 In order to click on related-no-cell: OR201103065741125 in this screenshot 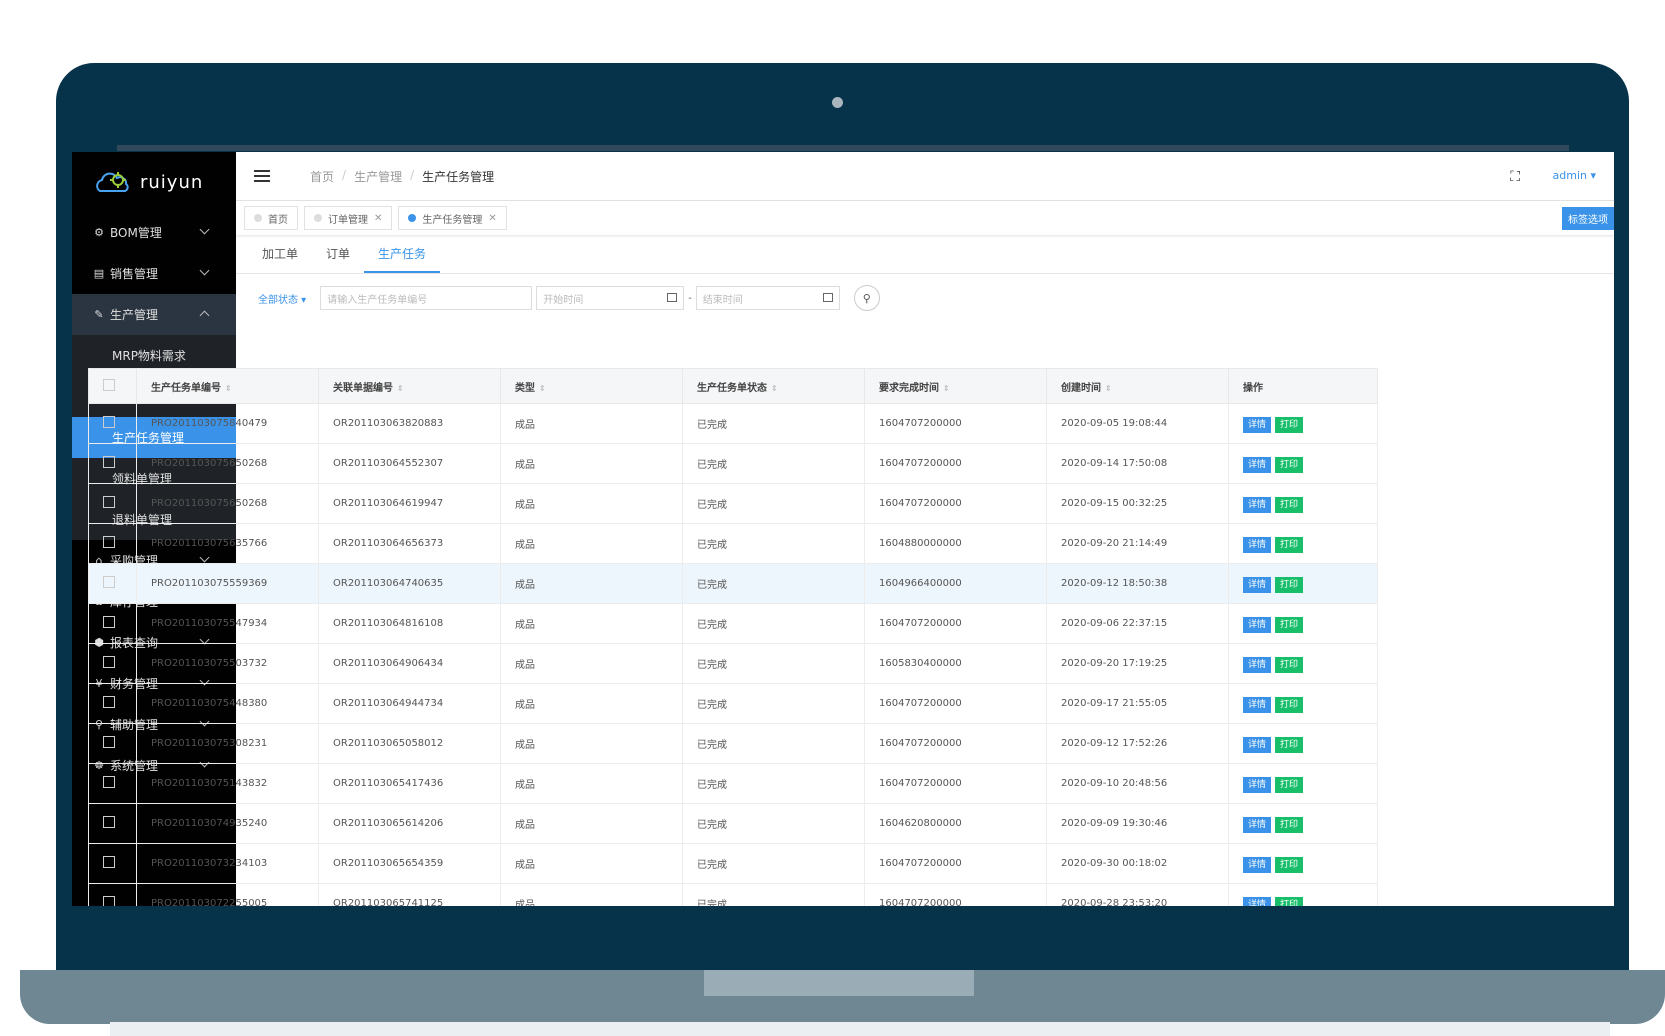, I will do `click(409, 894)`.